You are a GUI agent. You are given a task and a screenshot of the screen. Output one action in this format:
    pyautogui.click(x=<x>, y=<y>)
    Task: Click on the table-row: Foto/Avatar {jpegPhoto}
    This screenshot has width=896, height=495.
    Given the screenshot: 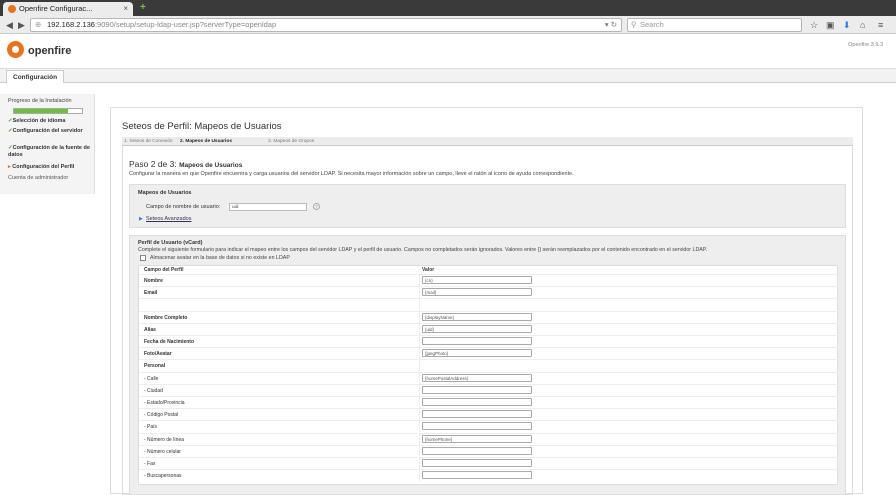 What is the action you would take?
    pyautogui.click(x=489, y=354)
    